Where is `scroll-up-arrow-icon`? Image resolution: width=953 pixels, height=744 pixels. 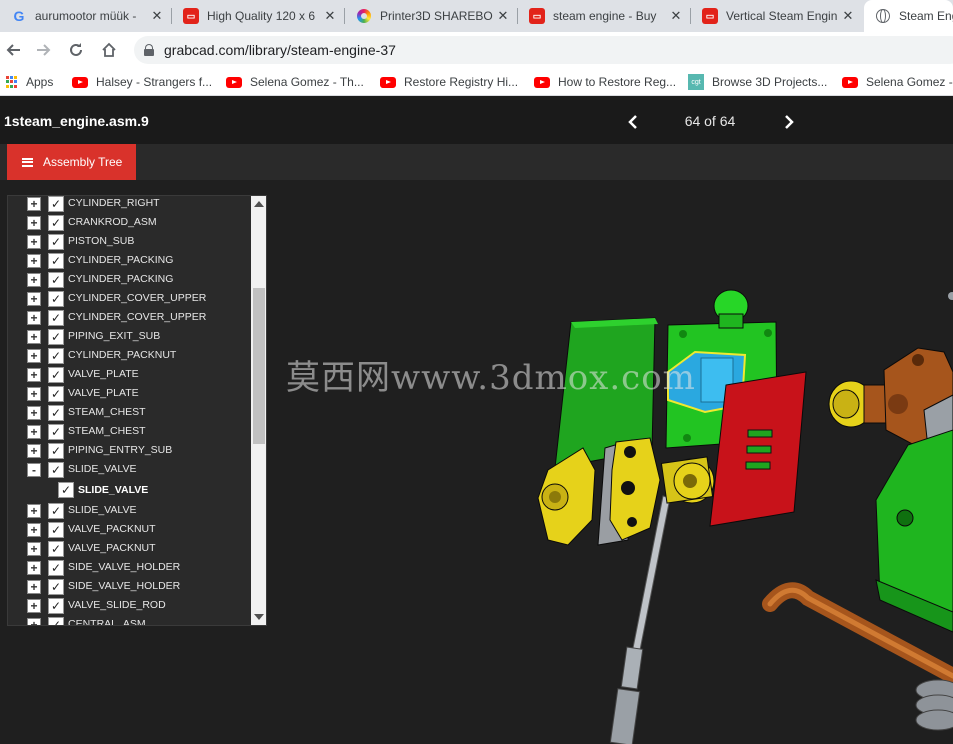
scroll-up-arrow-icon is located at coordinates (259, 204).